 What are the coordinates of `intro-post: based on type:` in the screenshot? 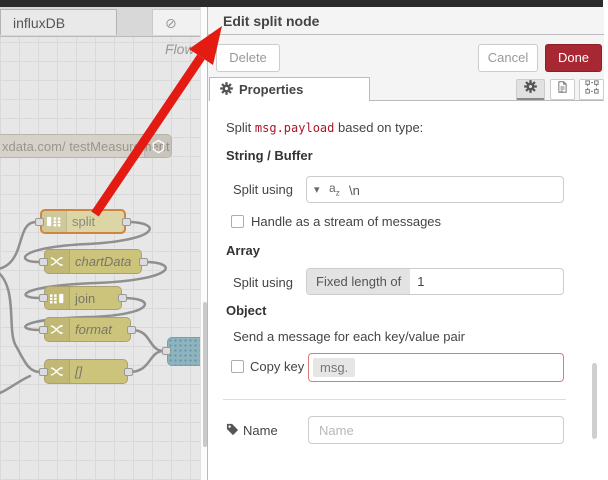 It's located at (379, 127).